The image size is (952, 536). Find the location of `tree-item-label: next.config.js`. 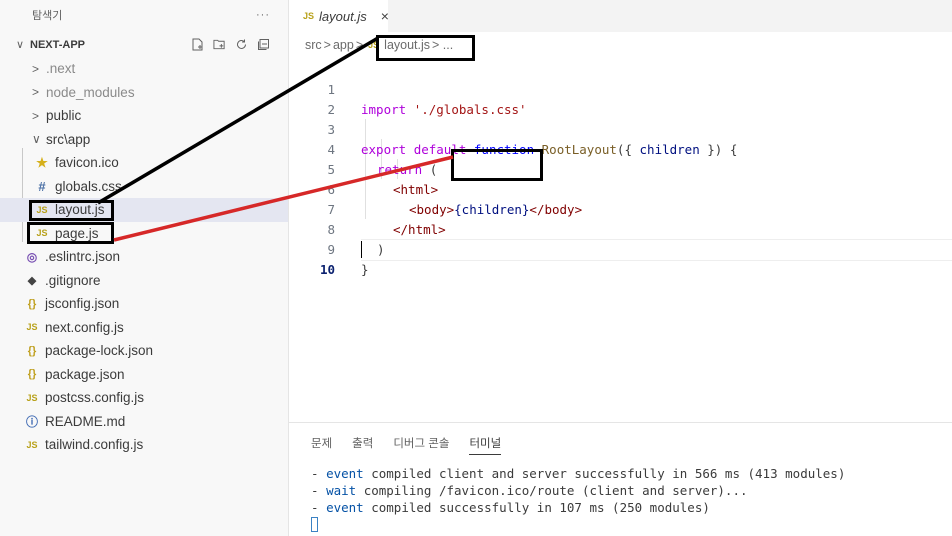

tree-item-label: next.config.js is located at coordinates (84, 327).